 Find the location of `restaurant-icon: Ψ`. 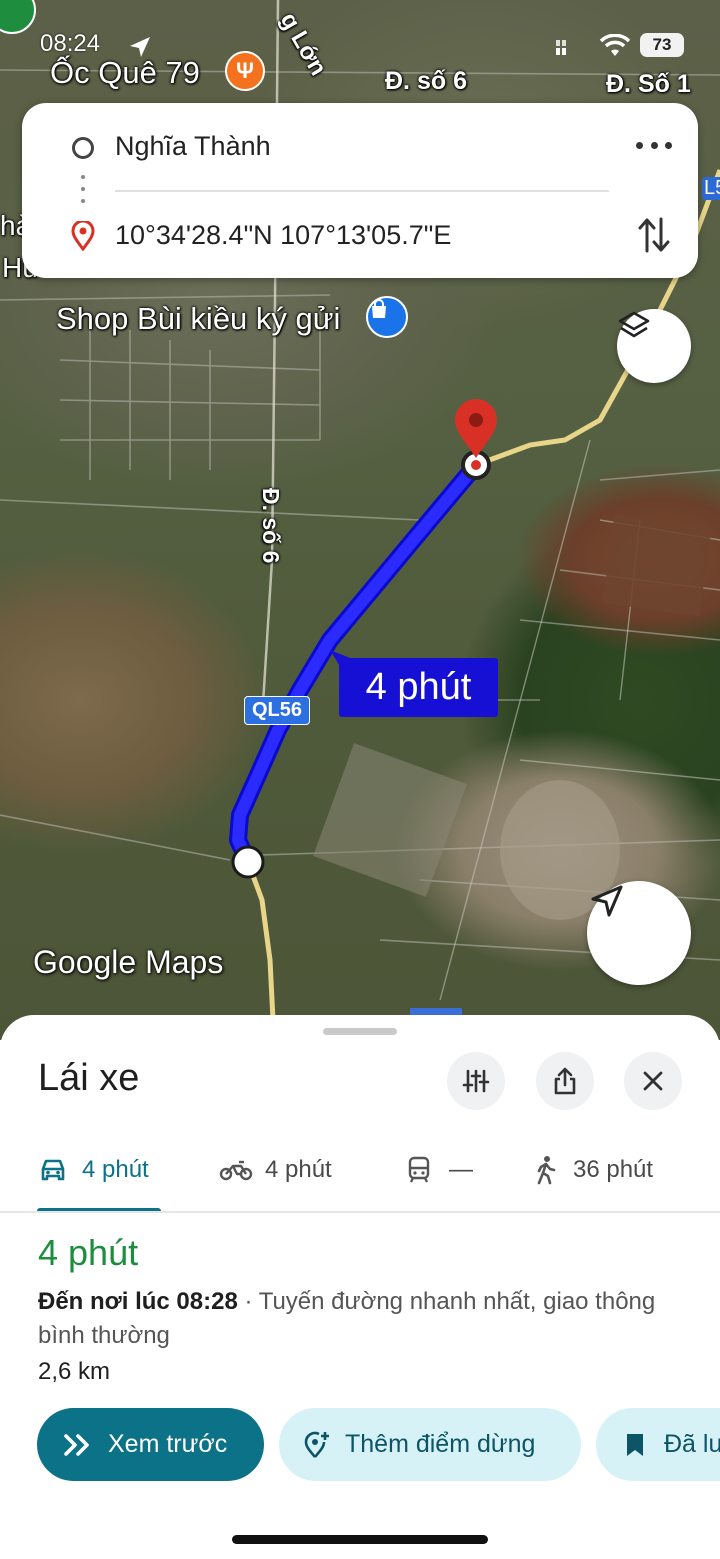

restaurant-icon: Ψ is located at coordinates (245, 71).